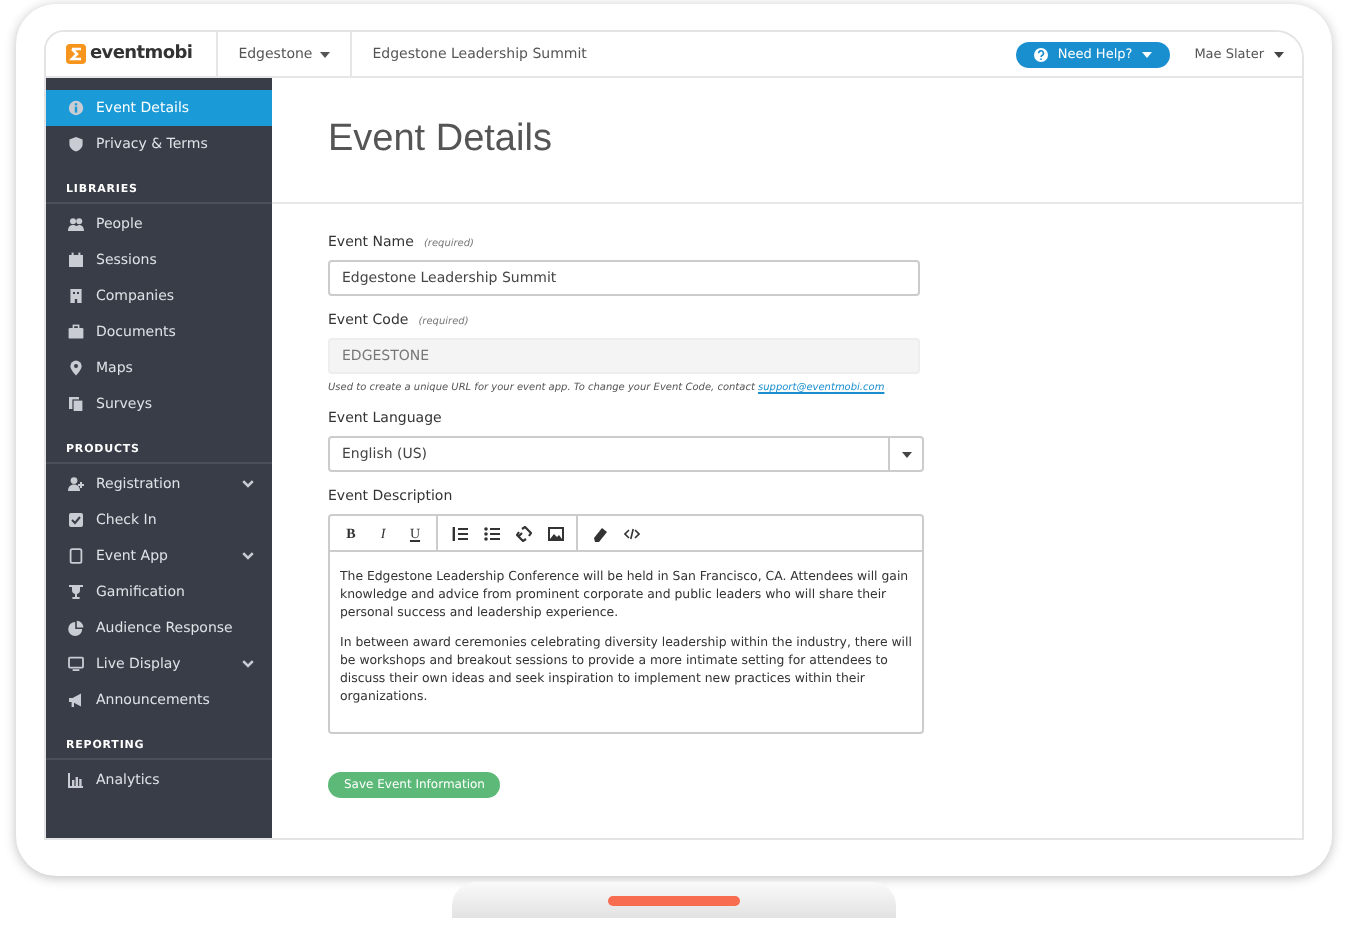 This screenshot has width=1348, height=948. I want to click on code-icon, so click(631, 533).